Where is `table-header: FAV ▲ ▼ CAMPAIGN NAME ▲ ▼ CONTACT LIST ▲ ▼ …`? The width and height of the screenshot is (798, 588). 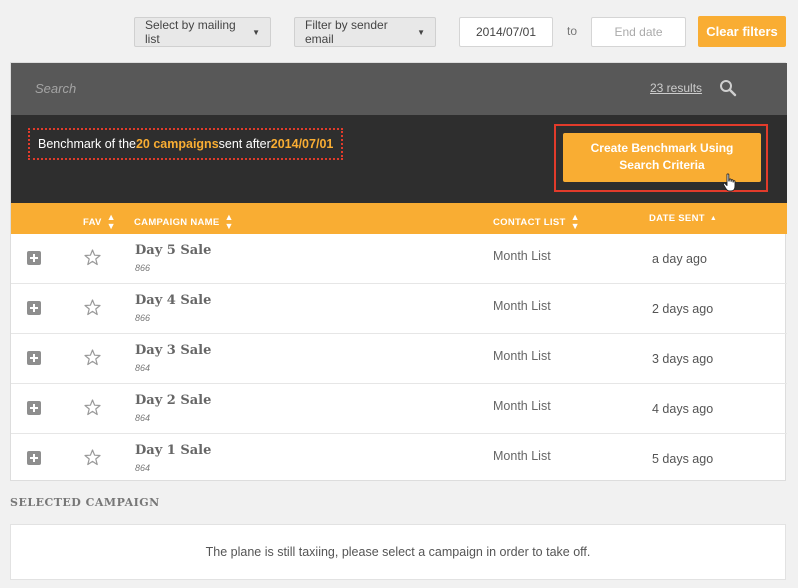 table-header: FAV ▲ ▼ CAMPAIGN NAME ▲ ▼ CONTACT LIST ▲ ▼ … is located at coordinates (399, 218).